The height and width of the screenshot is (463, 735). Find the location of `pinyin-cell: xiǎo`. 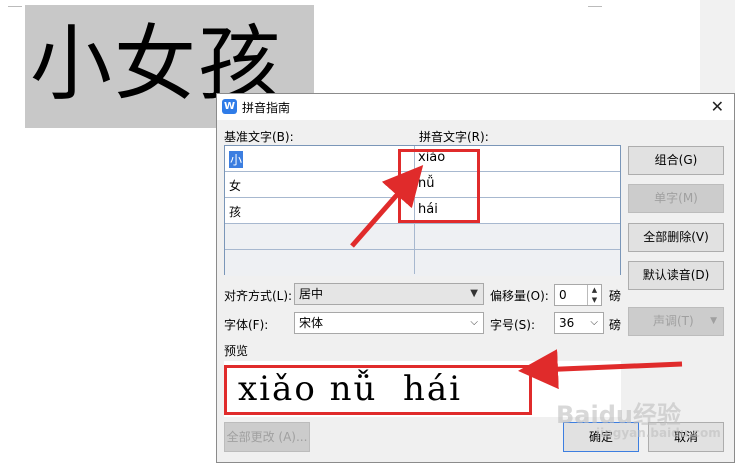

pinyin-cell: xiǎo is located at coordinates (431, 157).